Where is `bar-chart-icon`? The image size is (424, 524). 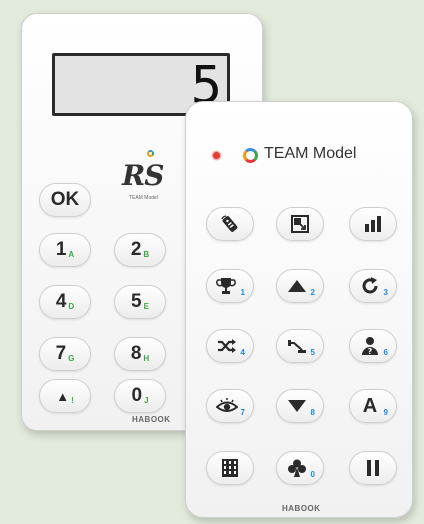
bar-chart-icon is located at coordinates (373, 224).